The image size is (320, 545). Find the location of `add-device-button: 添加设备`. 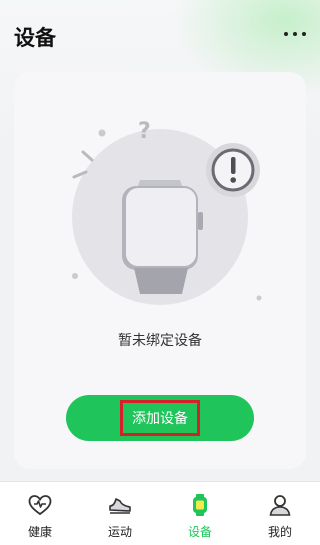

add-device-button: 添加设备 is located at coordinates (160, 418).